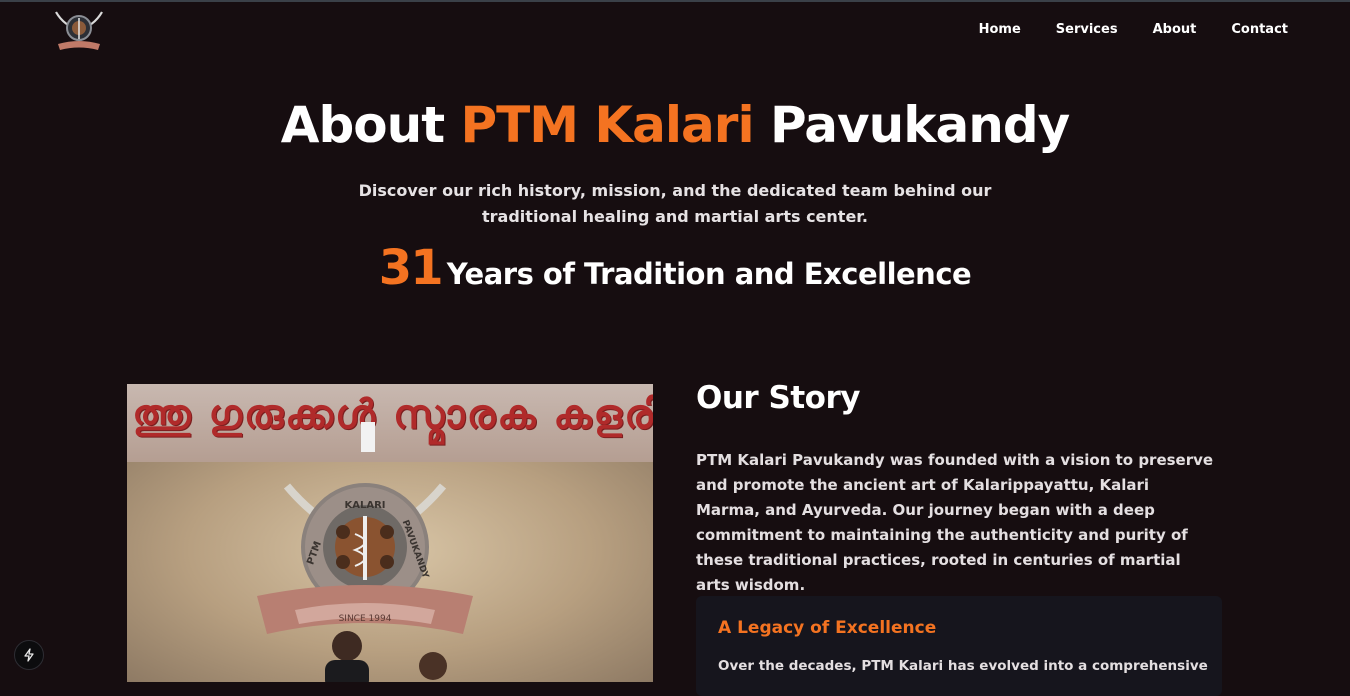 The width and height of the screenshot is (1350, 696). Describe the element at coordinates (365, 552) in the screenshot. I see `photo-emblem-graphic: KALARI PTM PAVUKANDY SINCE 1994` at that location.